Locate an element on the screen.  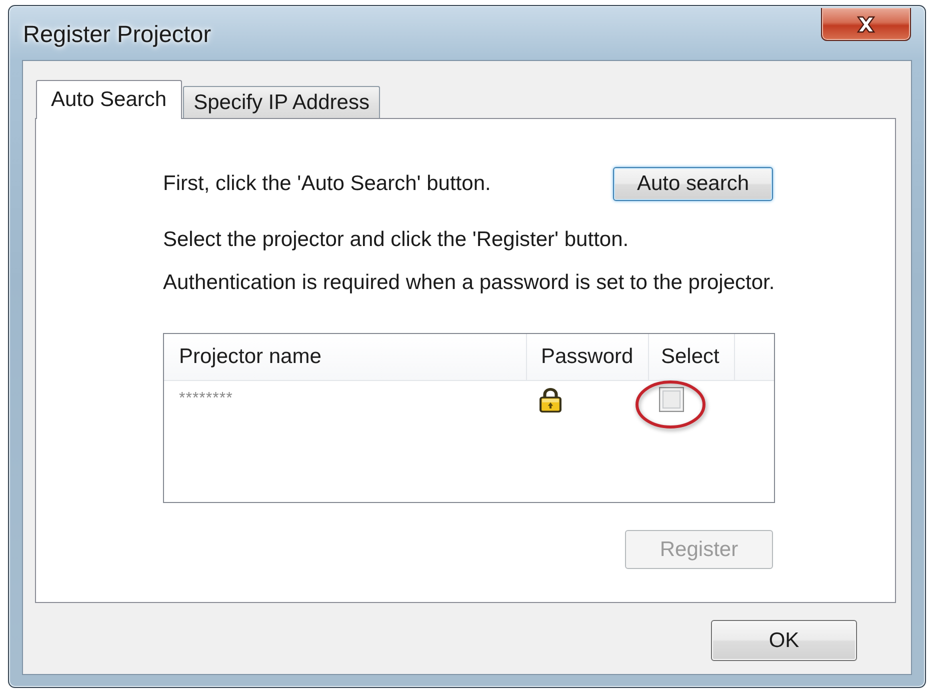
ok-button: OK is located at coordinates (784, 640).